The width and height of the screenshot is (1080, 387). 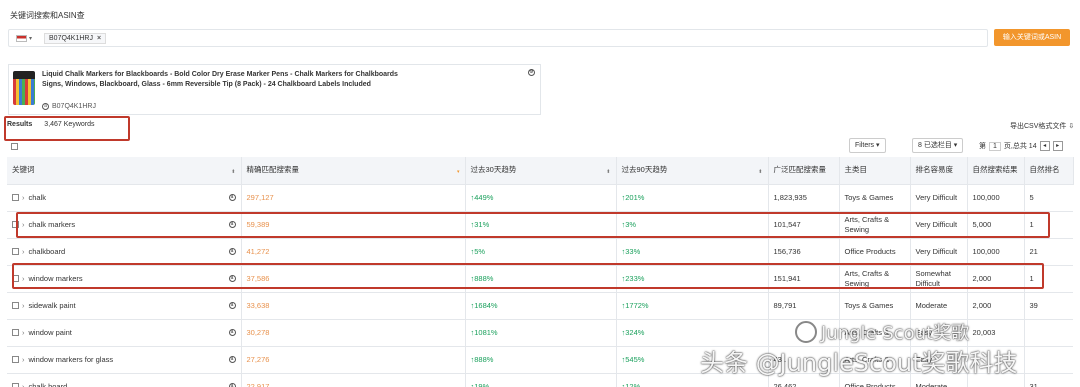 I want to click on trend30-cell: ↑5%, so click(x=541, y=252).